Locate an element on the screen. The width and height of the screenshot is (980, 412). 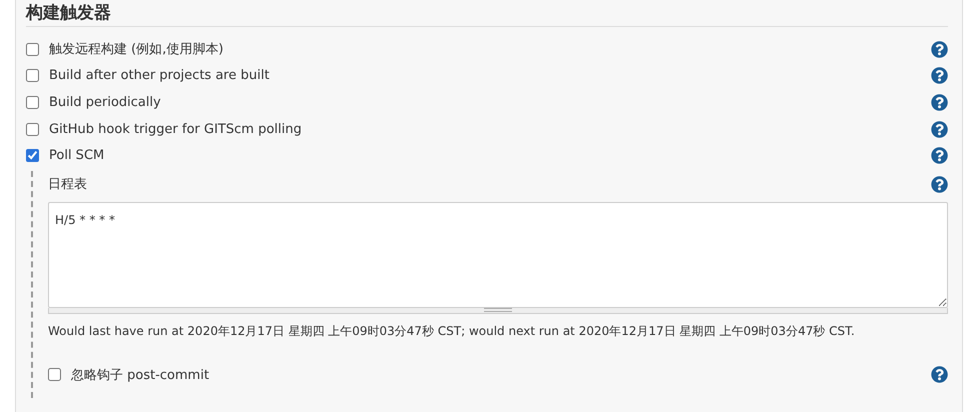
trigger-label: GitHub hook trigger for GITScm polling is located at coordinates (175, 129).